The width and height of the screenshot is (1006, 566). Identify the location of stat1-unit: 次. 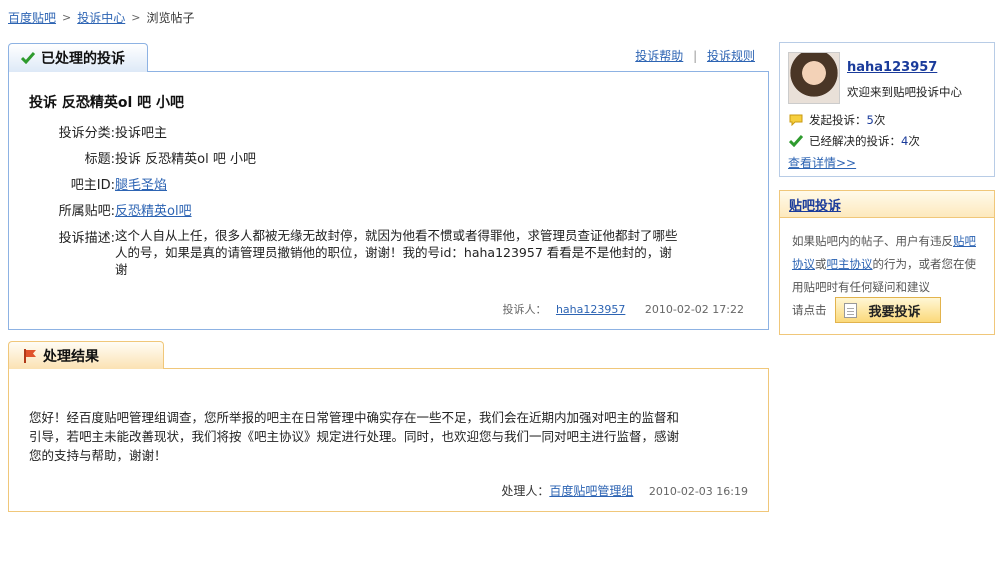
(879, 120).